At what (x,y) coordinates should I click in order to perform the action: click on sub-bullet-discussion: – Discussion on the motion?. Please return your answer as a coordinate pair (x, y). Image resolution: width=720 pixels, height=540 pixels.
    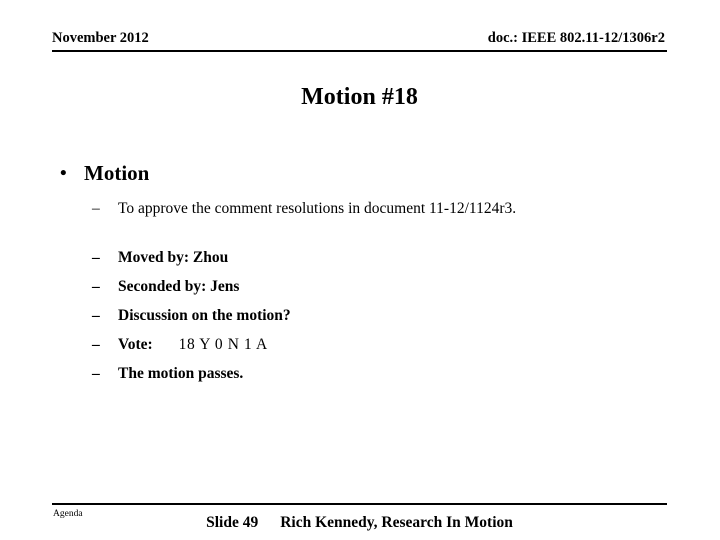
    Looking at the image, I should click on (362, 316).